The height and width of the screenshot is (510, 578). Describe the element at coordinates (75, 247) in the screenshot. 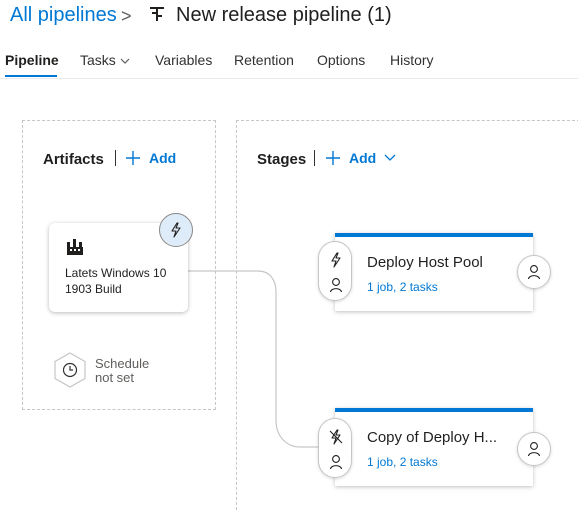

I see `build-icon` at that location.